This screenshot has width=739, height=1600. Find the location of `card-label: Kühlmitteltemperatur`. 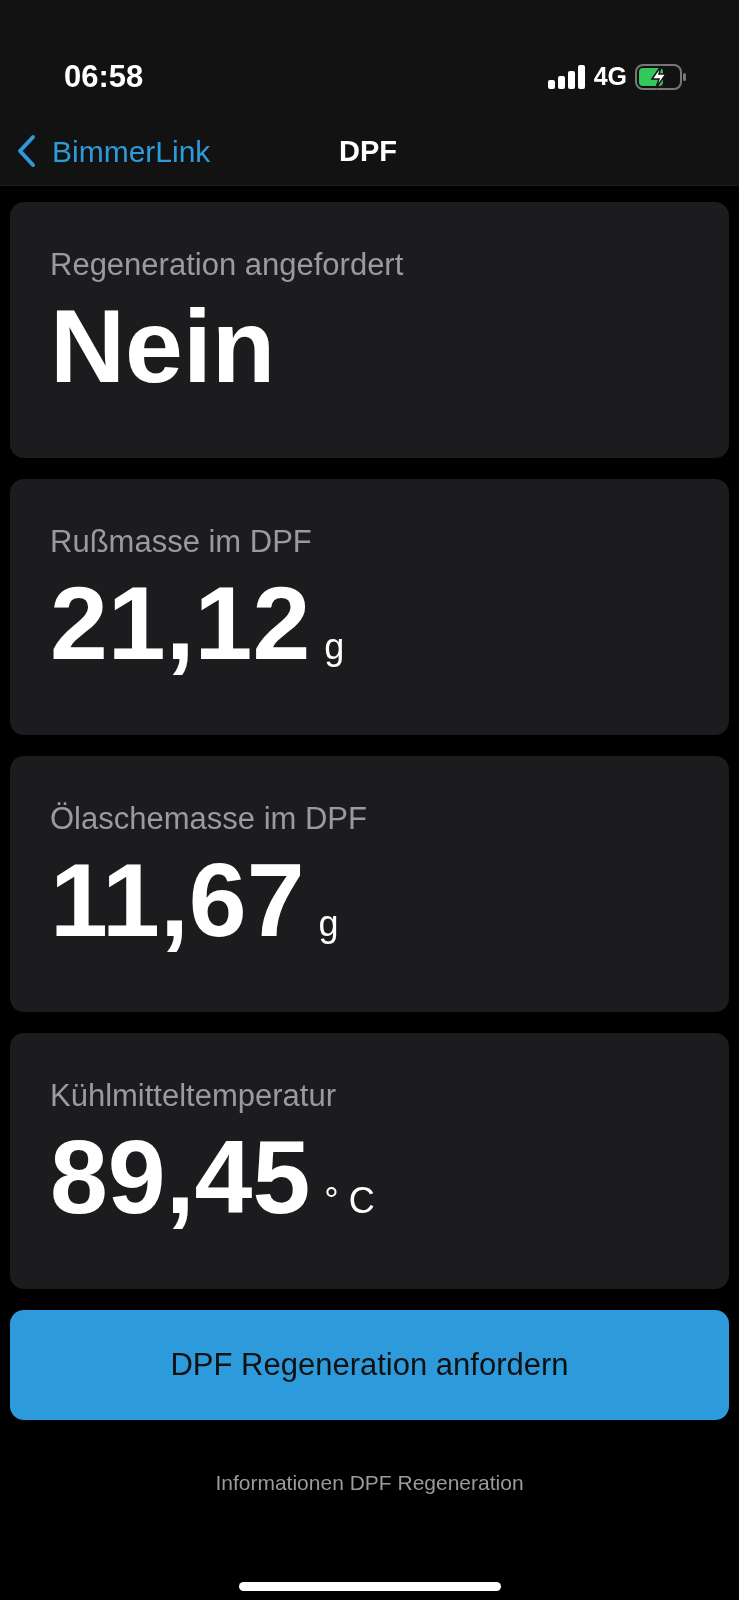

card-label: Kühlmitteltemperatur is located at coordinates (193, 1096).